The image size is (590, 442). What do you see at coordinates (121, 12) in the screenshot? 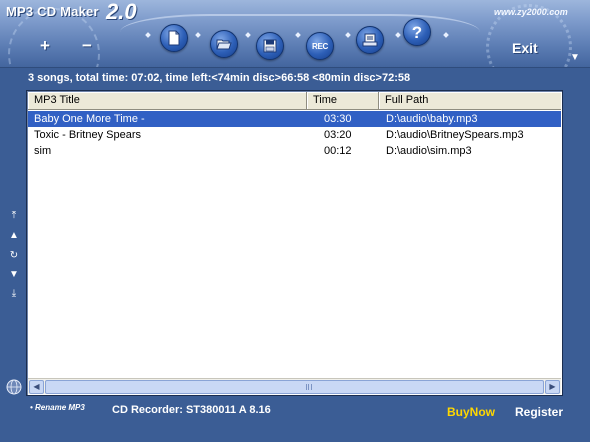
I see `app-version: 2.0` at bounding box center [121, 12].